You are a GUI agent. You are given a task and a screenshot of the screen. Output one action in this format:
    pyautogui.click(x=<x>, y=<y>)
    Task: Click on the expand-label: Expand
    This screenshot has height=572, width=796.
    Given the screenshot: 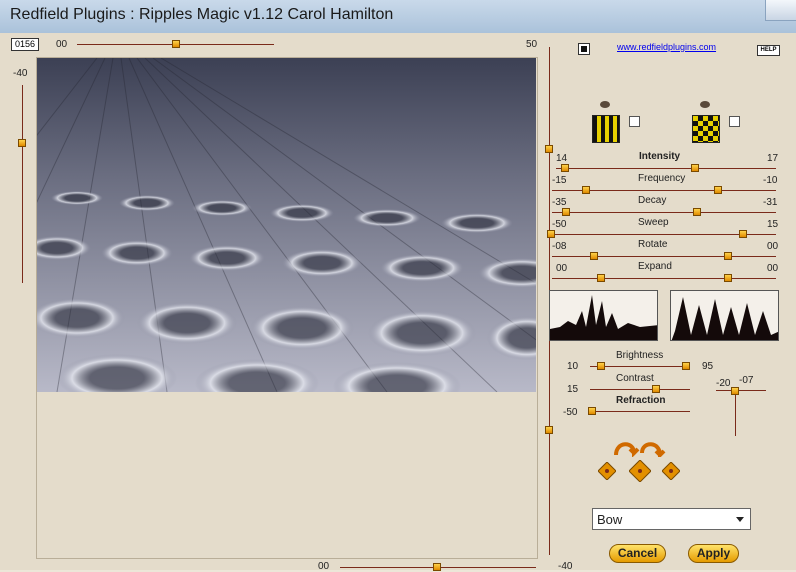 What is the action you would take?
    pyautogui.click(x=655, y=266)
    